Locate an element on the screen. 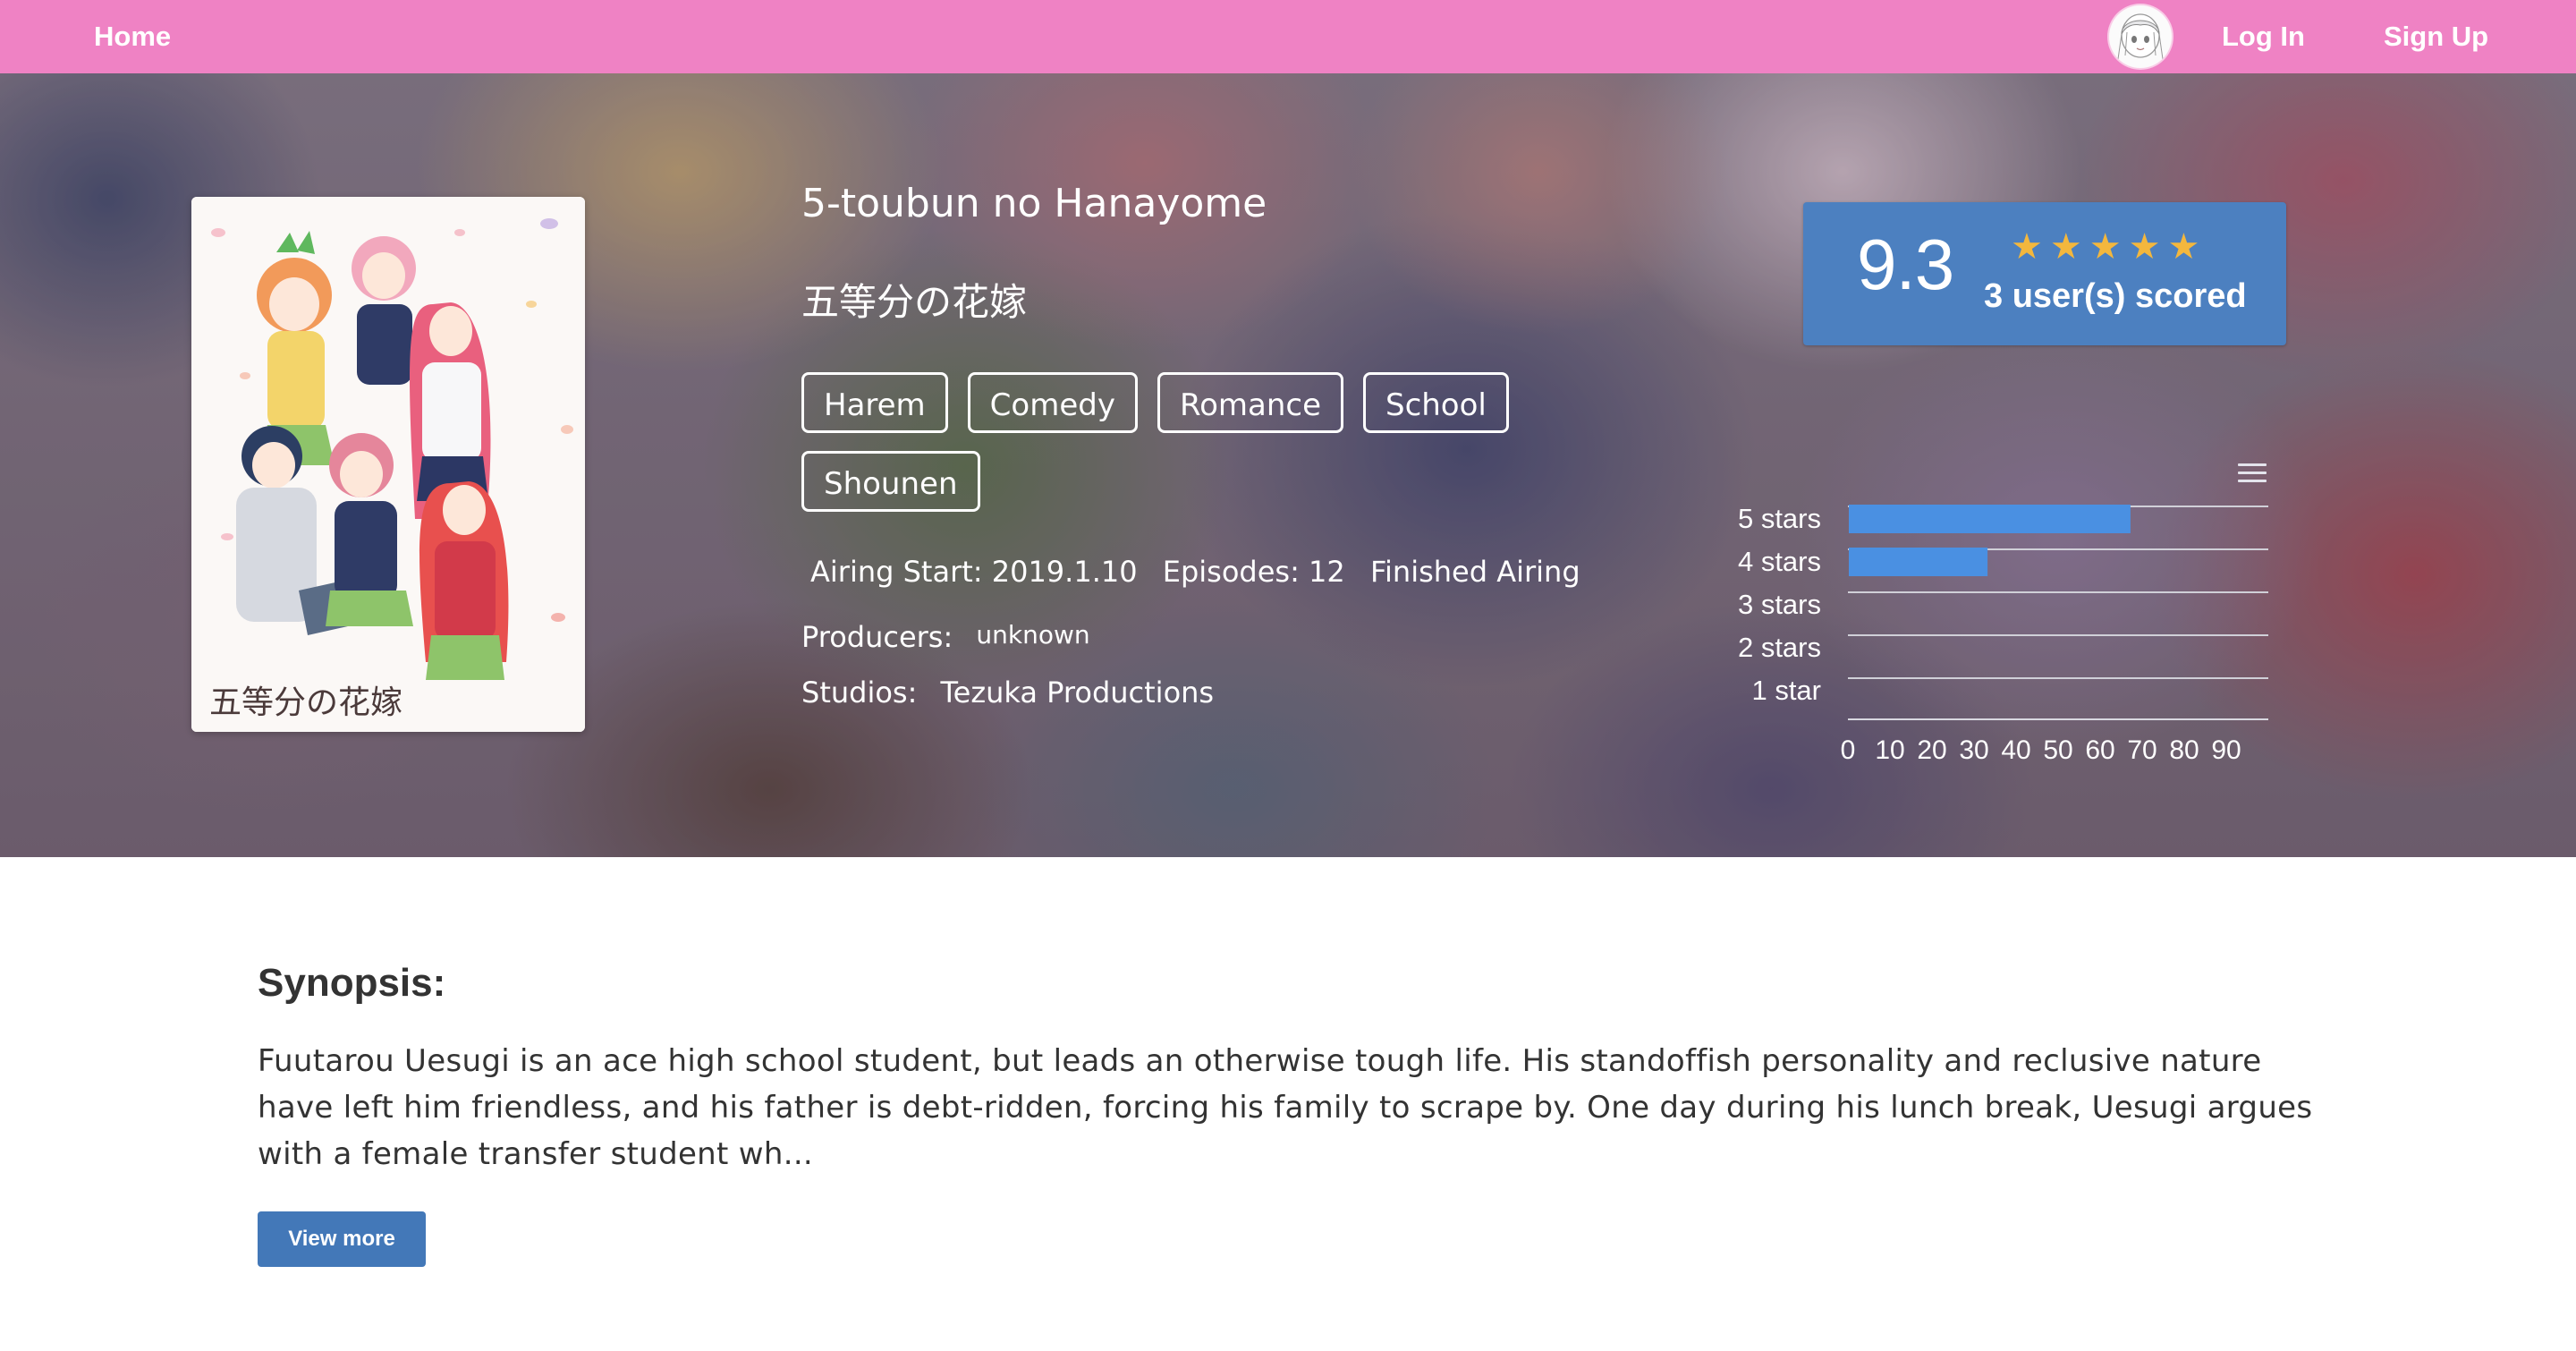 This screenshot has height=1351, width=2576. score-stars: ★ ★ ★ ★ ★ is located at coordinates (2105, 247).